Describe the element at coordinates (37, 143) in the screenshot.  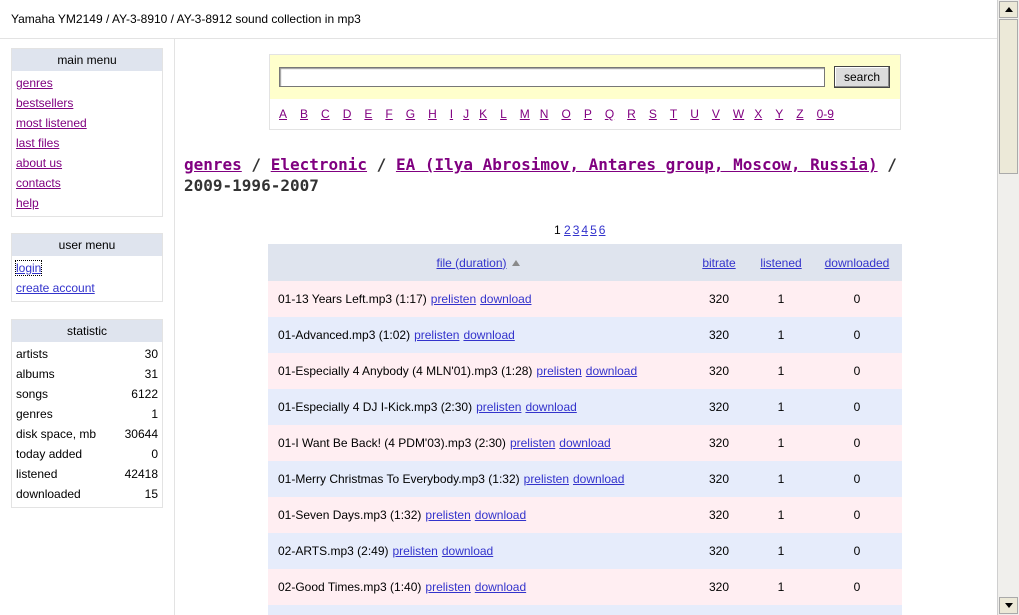
I see `menu-item-last-files: last files` at that location.